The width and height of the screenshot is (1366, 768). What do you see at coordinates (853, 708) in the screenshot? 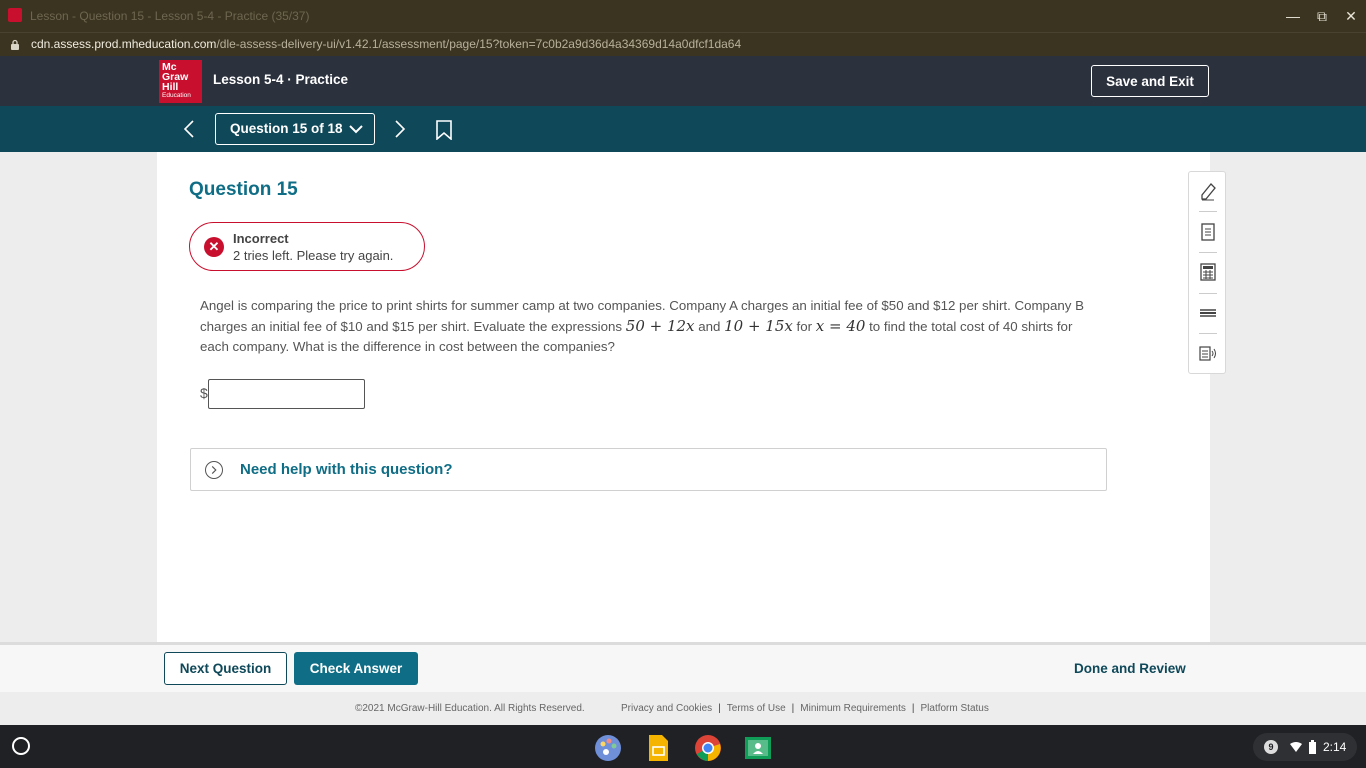
I see `requirements-link: Minimum Requirements` at bounding box center [853, 708].